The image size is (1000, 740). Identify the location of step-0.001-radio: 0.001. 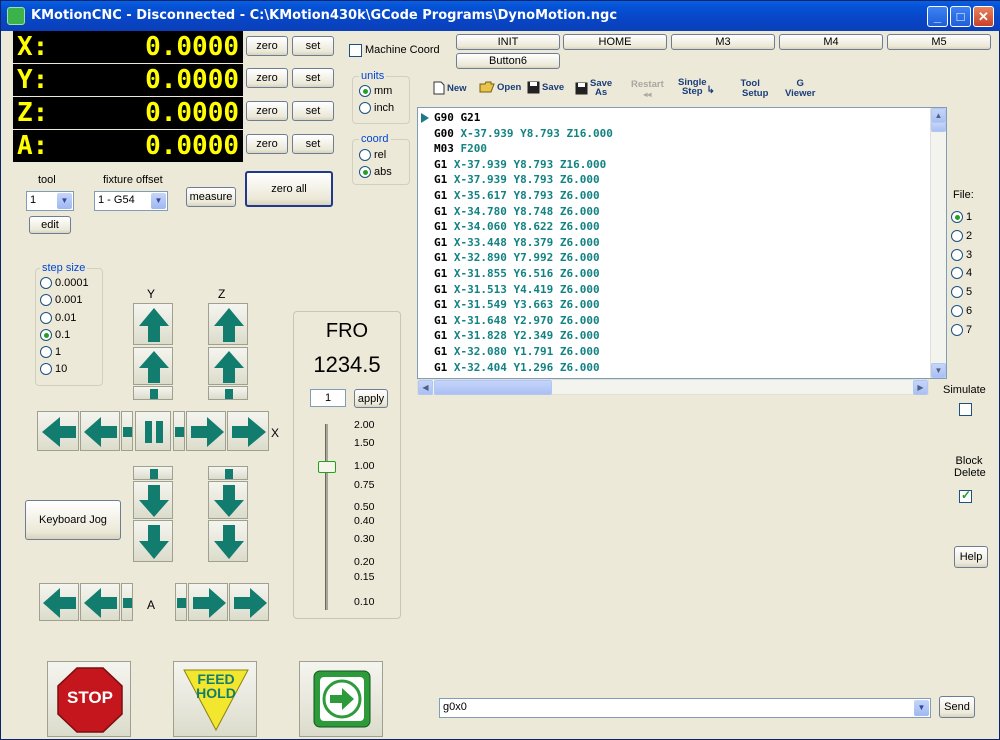
(61, 300).